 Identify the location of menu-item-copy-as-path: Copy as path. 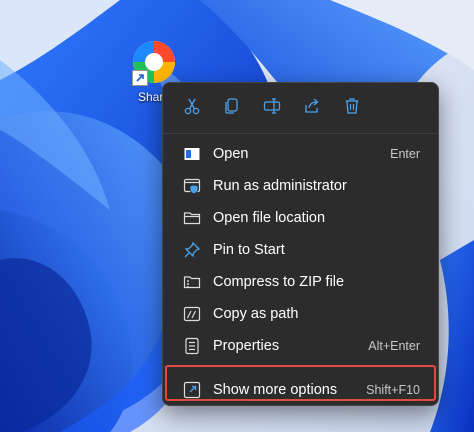
(300, 314).